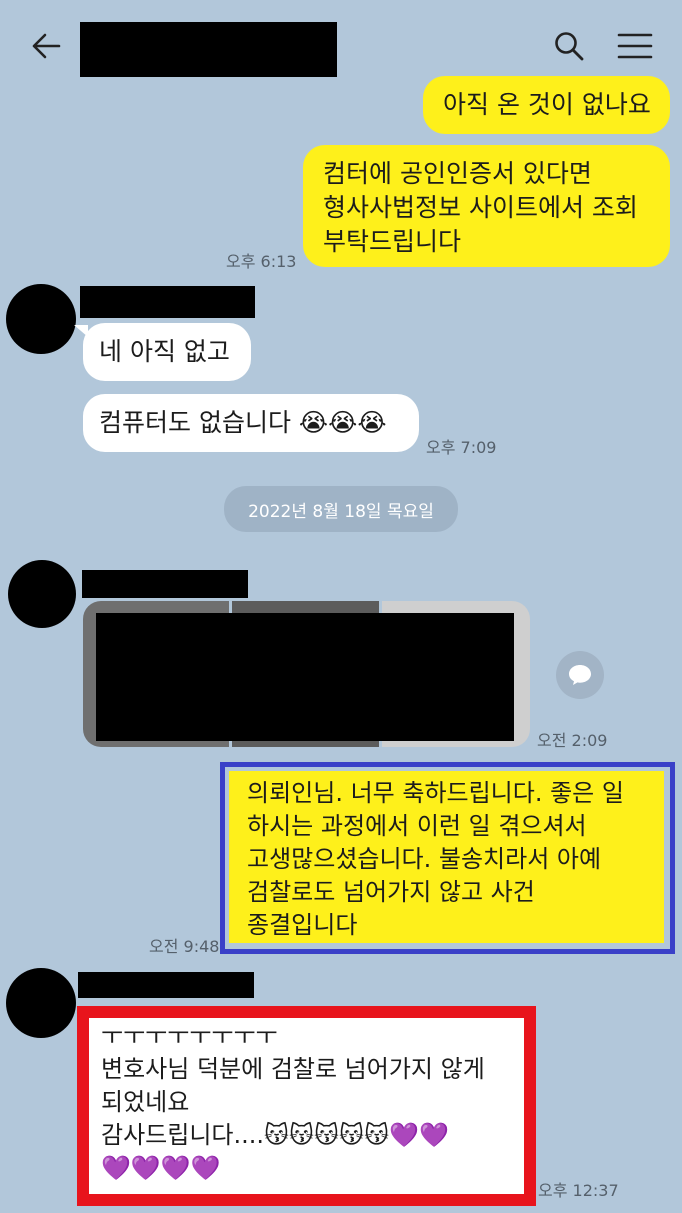 The height and width of the screenshot is (1213, 682). What do you see at coordinates (261, 261) in the screenshot?
I see `message-time: 오후 6:13` at bounding box center [261, 261].